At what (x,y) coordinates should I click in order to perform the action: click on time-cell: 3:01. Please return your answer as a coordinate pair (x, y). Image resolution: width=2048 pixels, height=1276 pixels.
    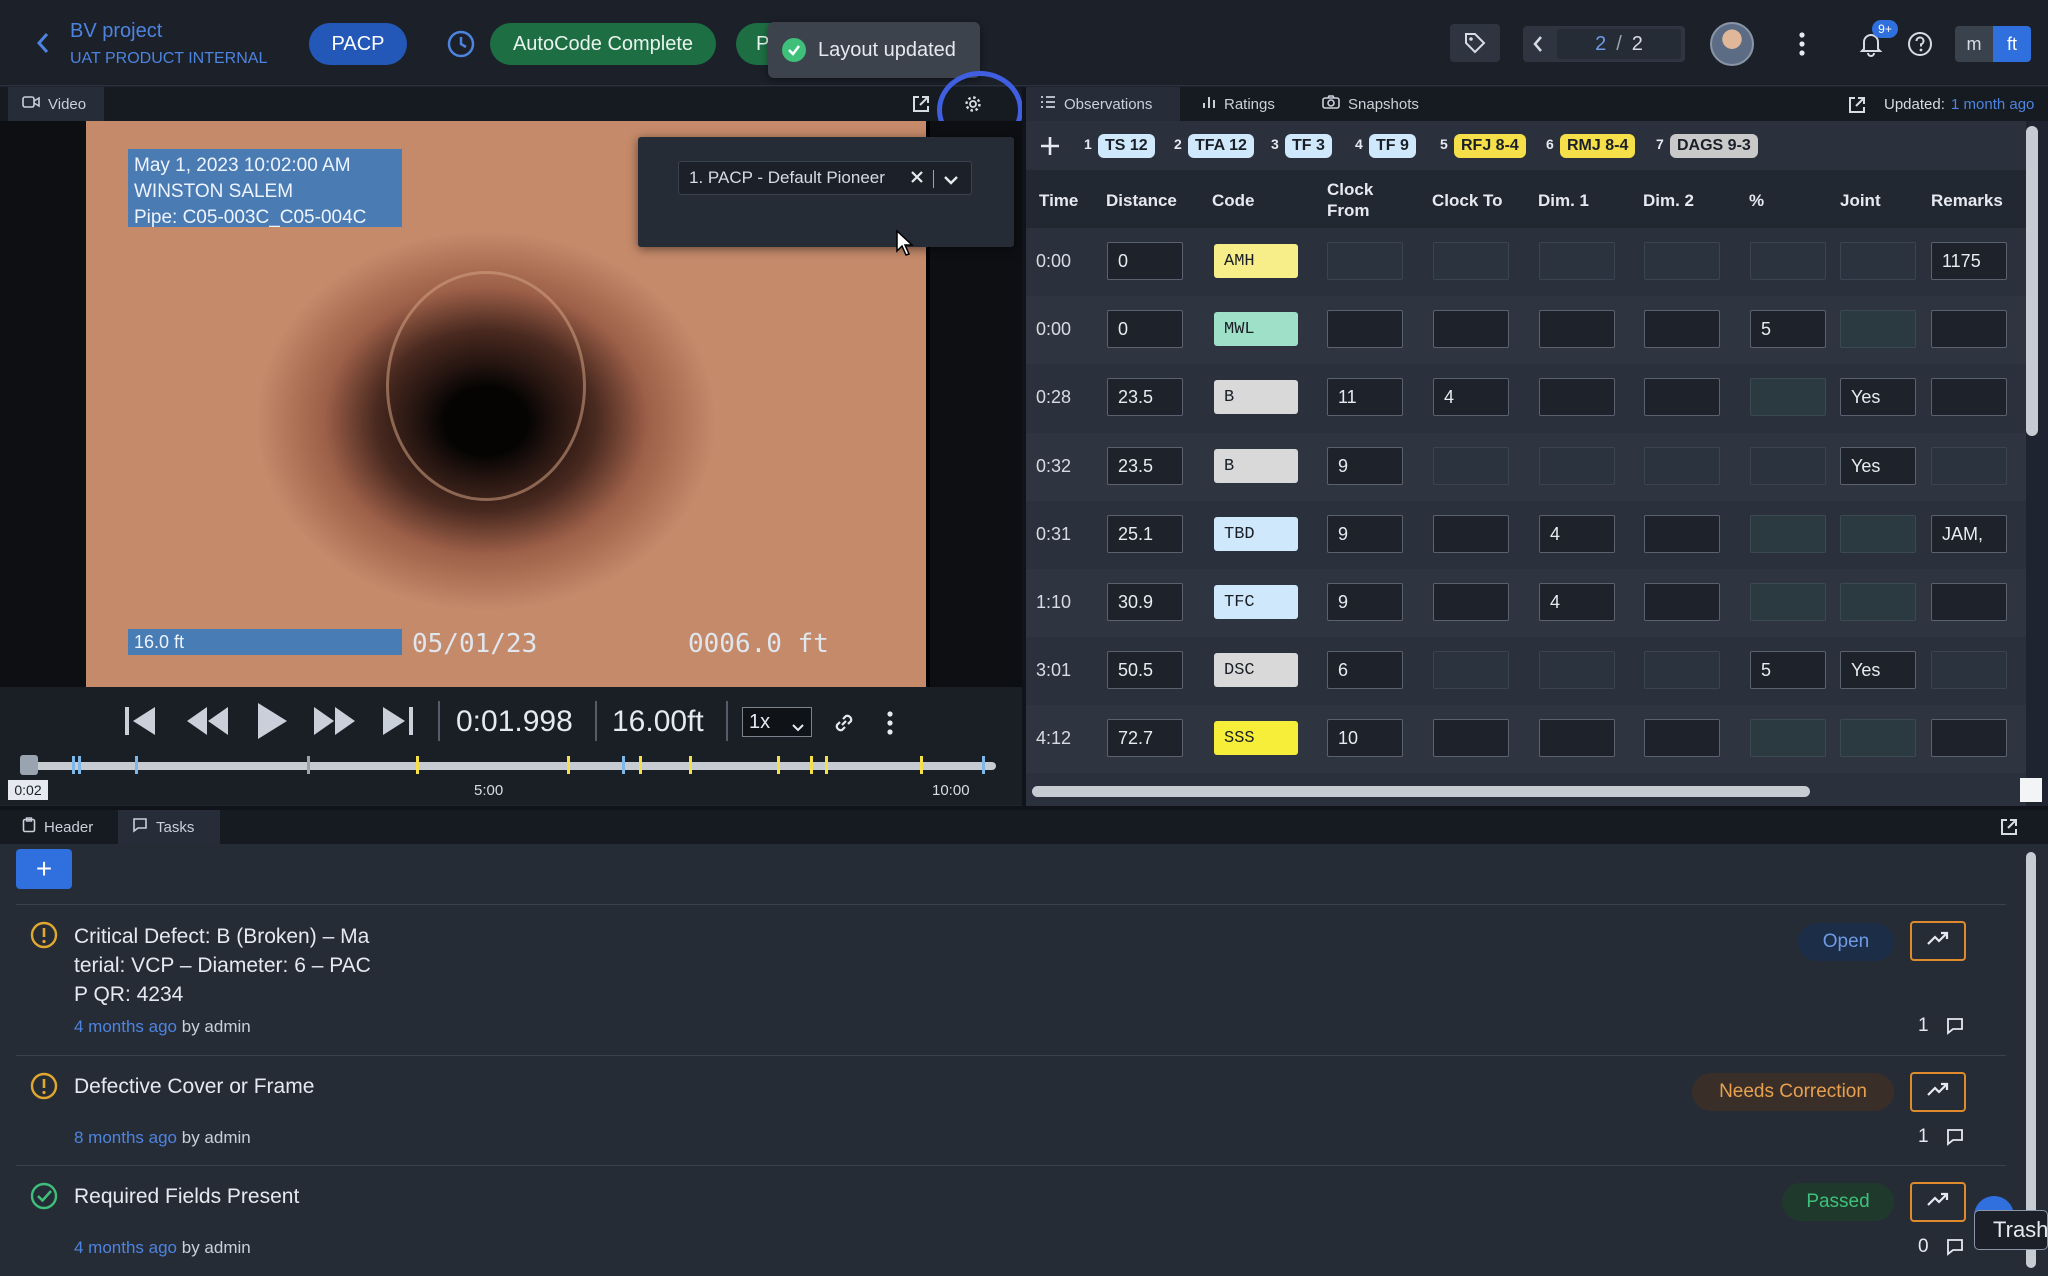
    Looking at the image, I should click on (1053, 670).